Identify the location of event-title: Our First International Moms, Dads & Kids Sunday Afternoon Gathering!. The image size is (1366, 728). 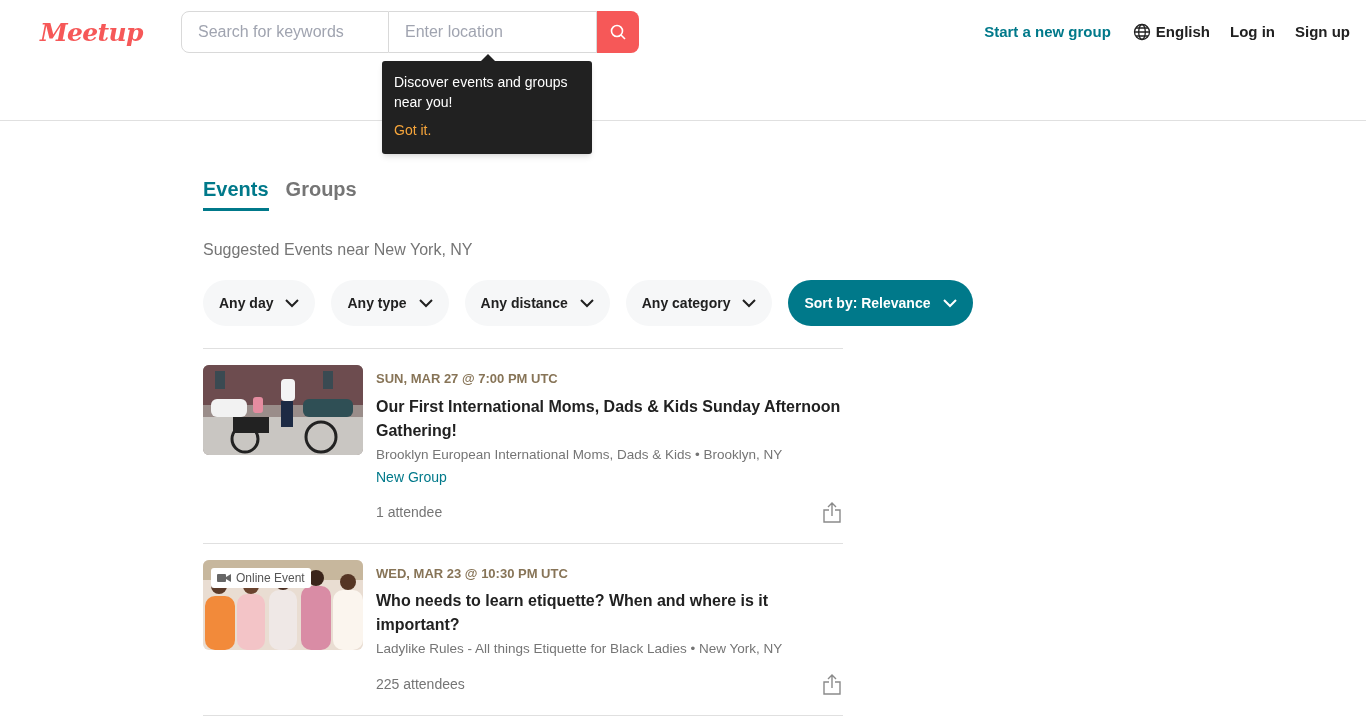
(609, 418).